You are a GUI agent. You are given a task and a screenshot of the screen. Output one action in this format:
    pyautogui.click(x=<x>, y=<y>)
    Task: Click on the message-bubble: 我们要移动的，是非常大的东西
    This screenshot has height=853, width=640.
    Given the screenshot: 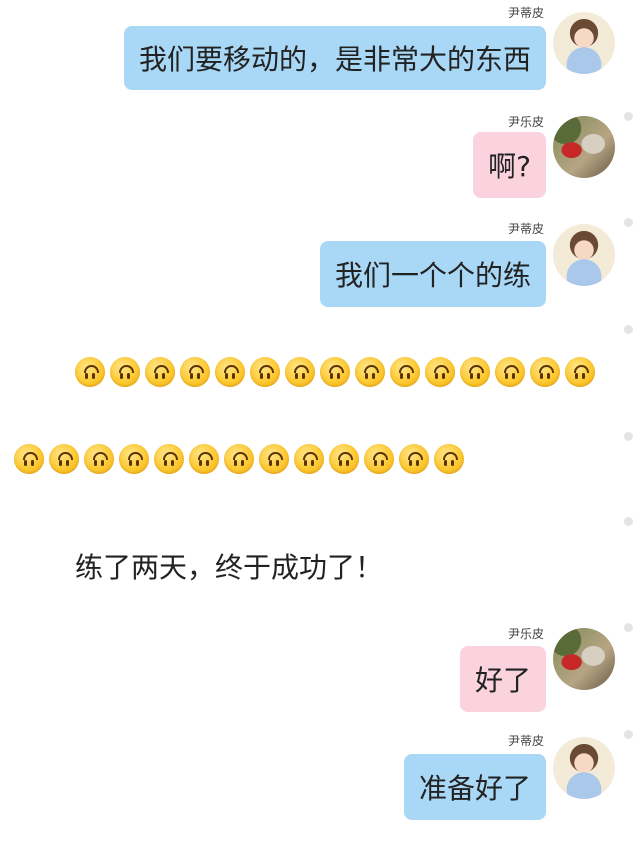 What is the action you would take?
    pyautogui.click(x=334, y=58)
    